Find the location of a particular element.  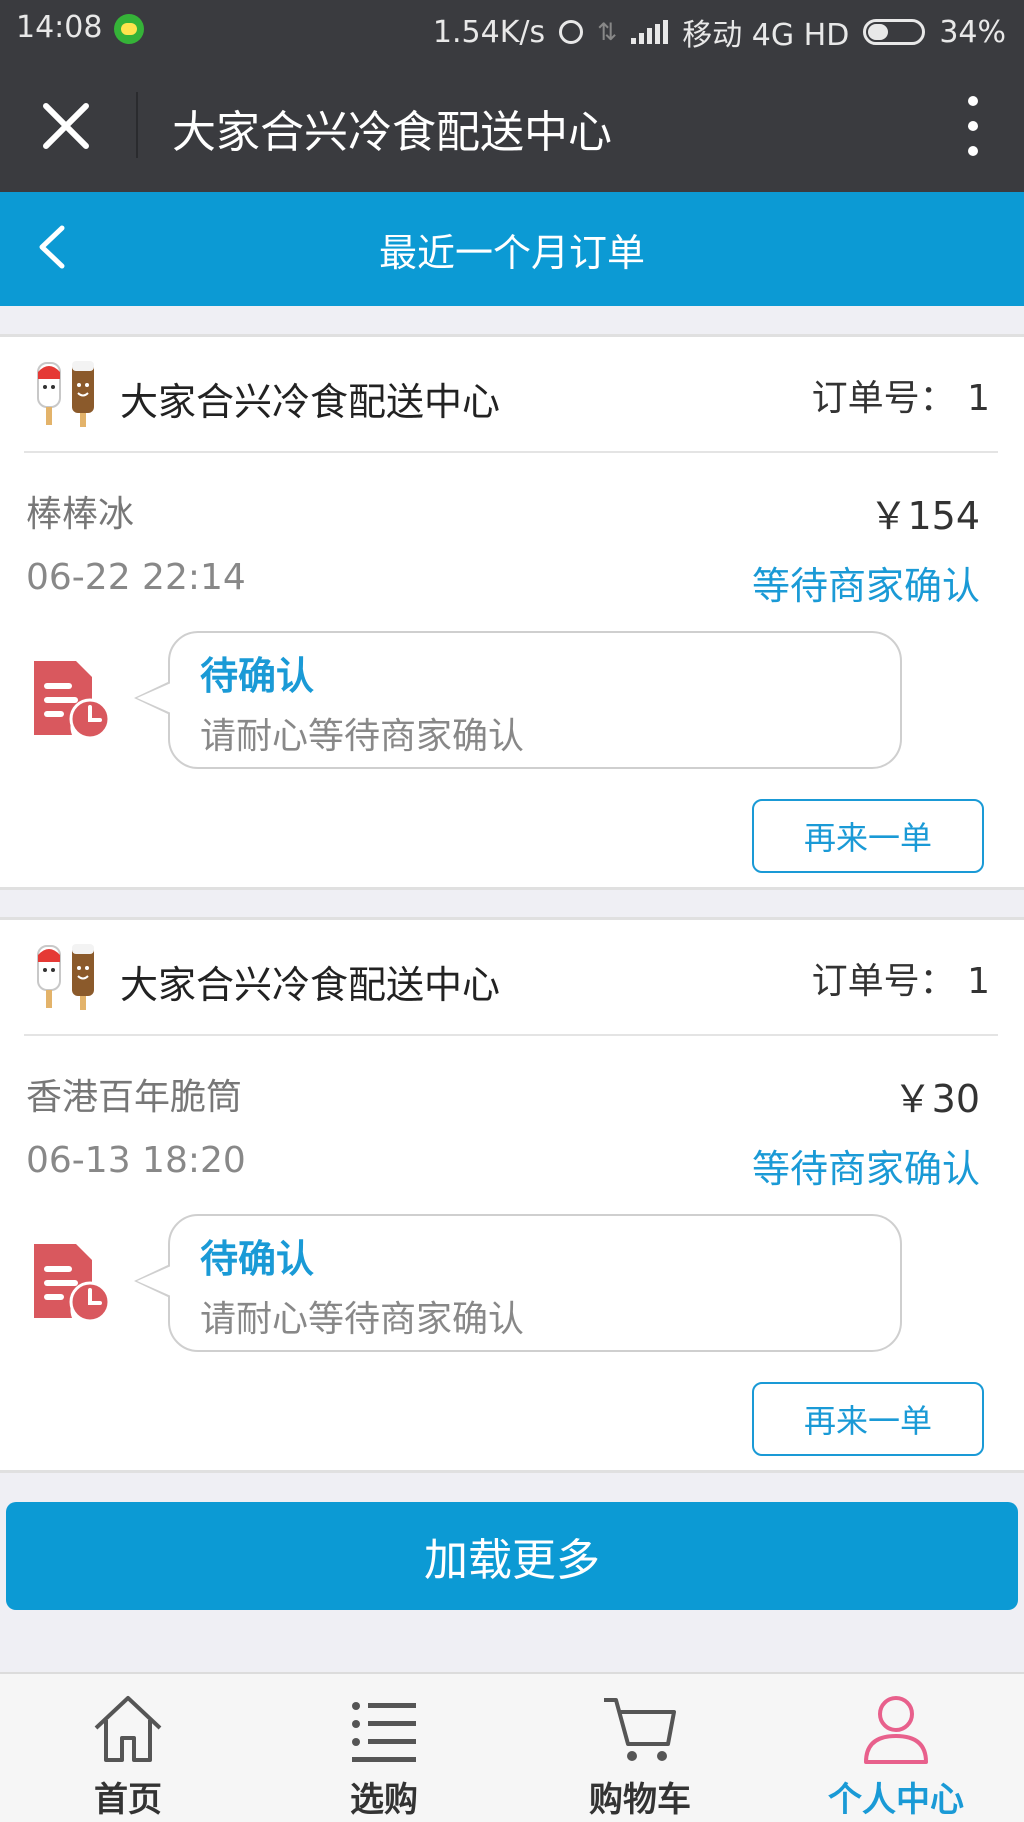

tab-profile: 个人中心 is located at coordinates (896, 1748).